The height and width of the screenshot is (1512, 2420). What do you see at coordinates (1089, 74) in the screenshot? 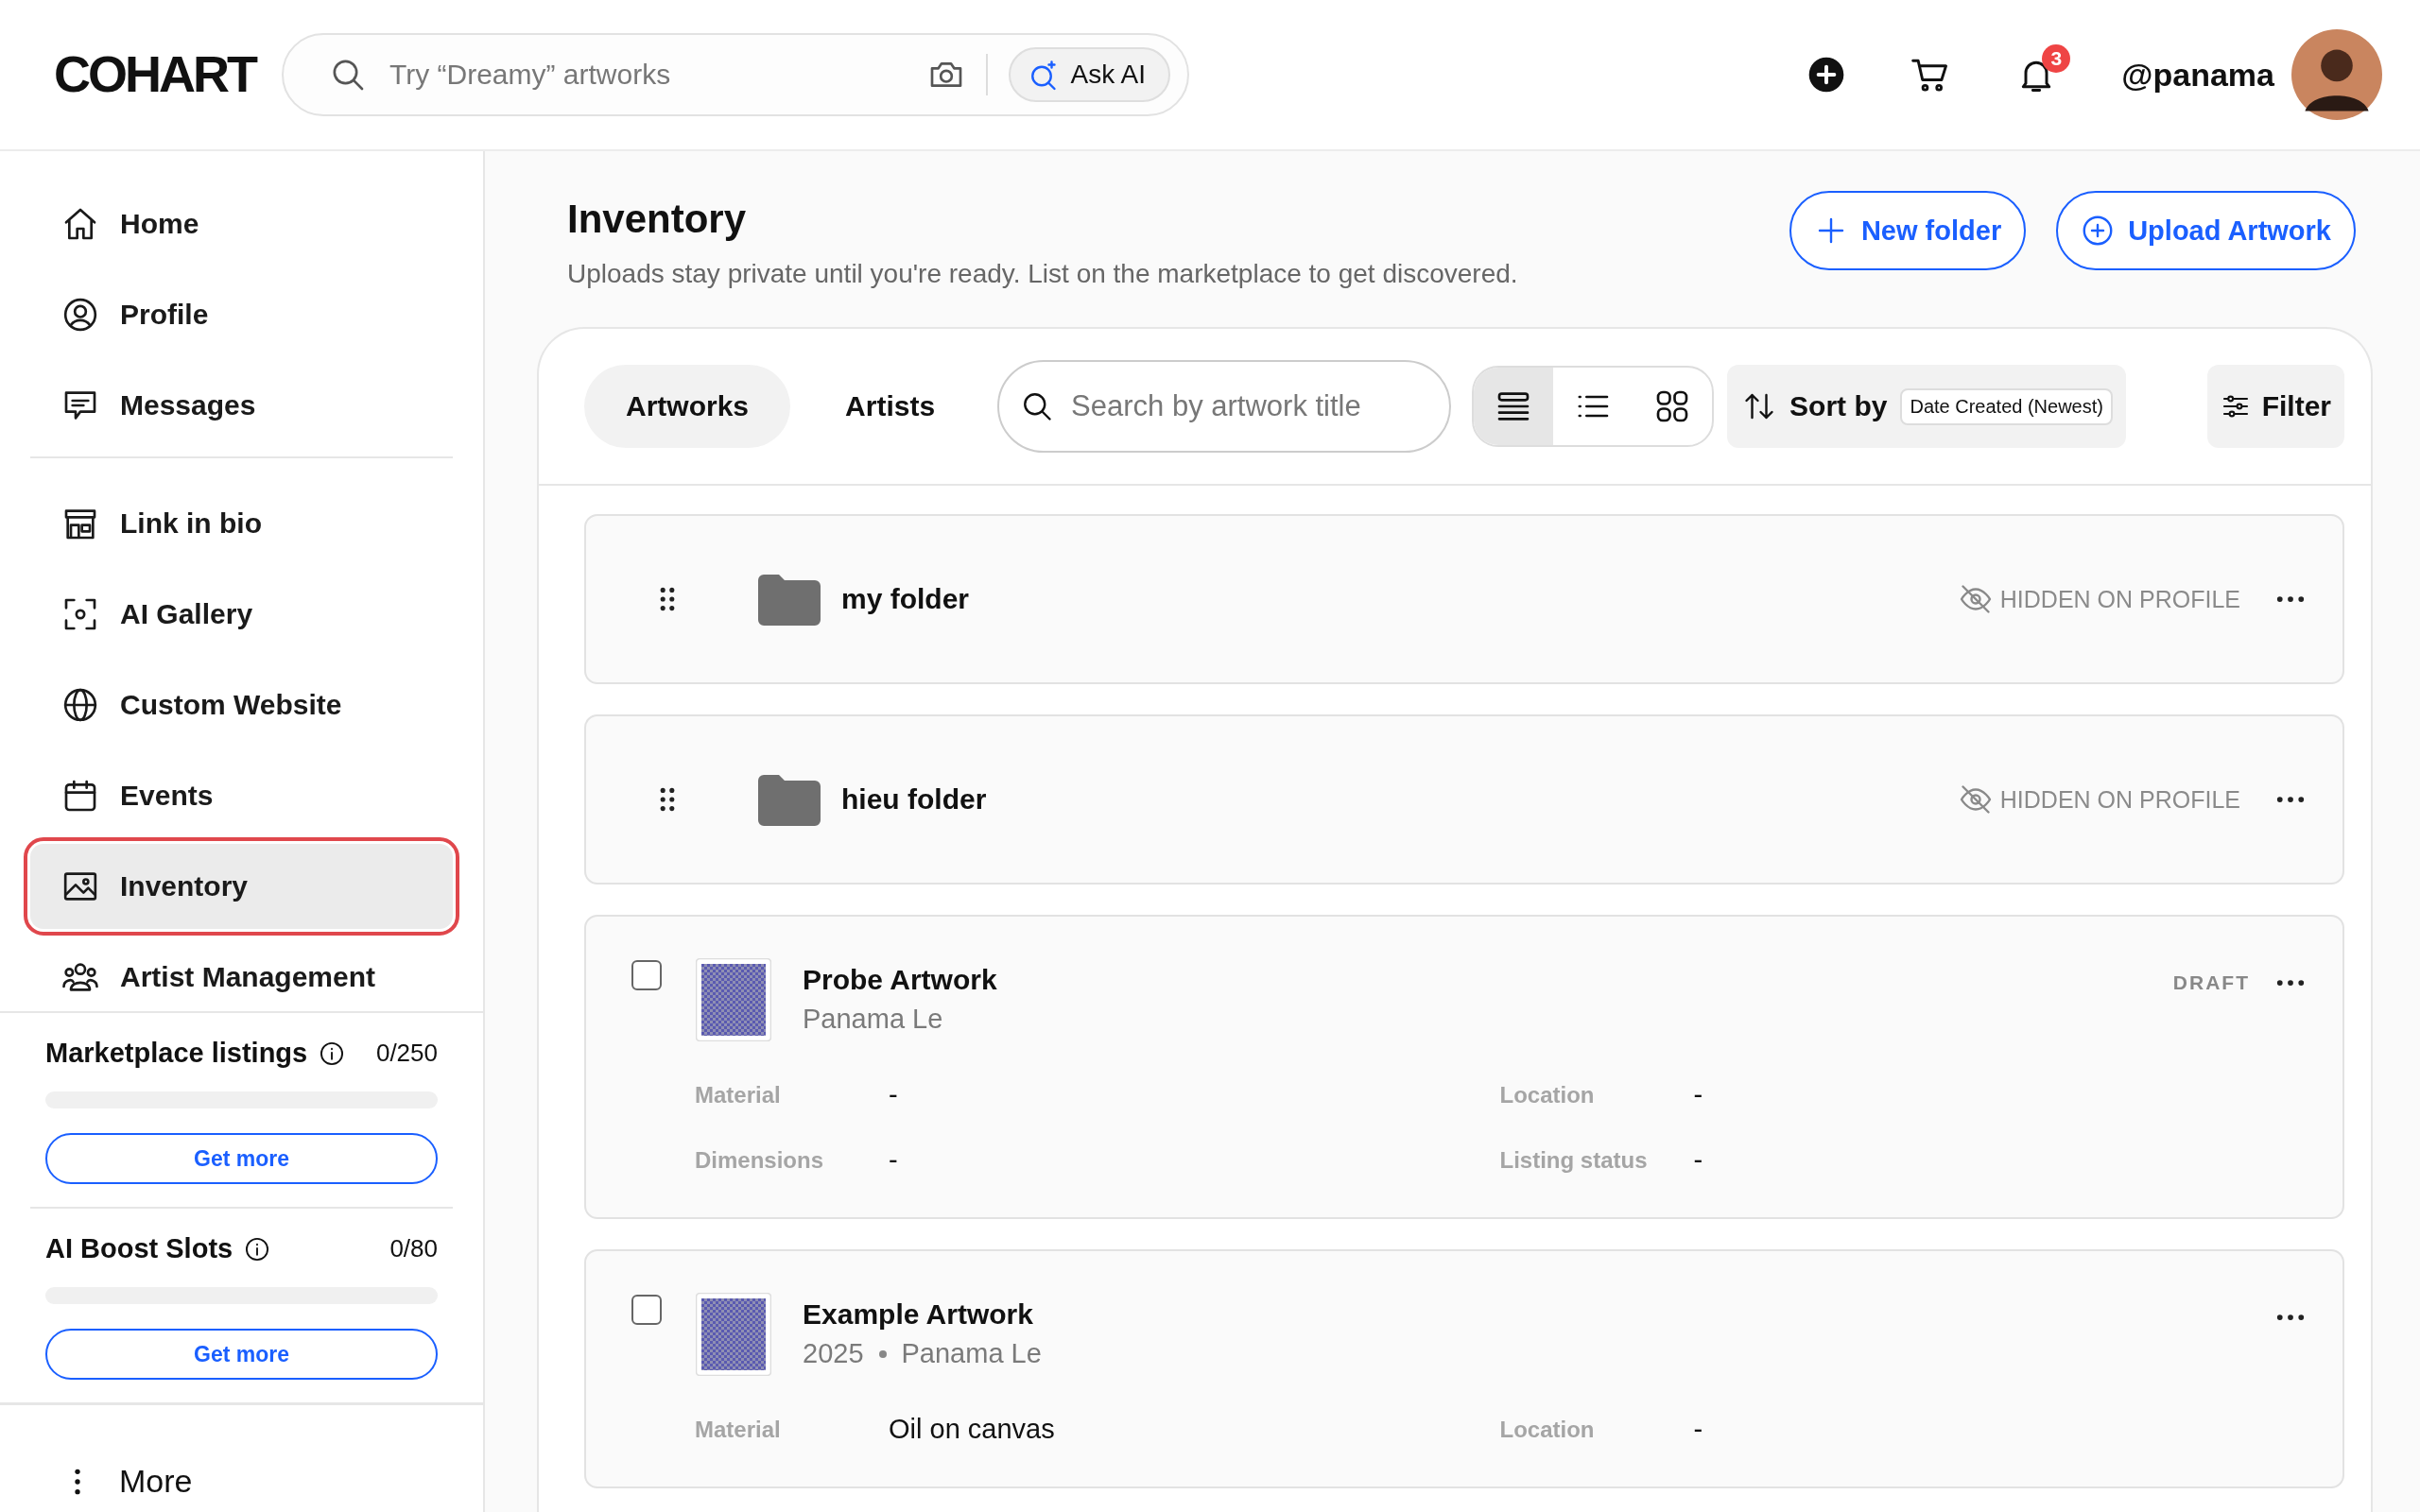
I see `ask-ai-button: Ask AI` at bounding box center [1089, 74].